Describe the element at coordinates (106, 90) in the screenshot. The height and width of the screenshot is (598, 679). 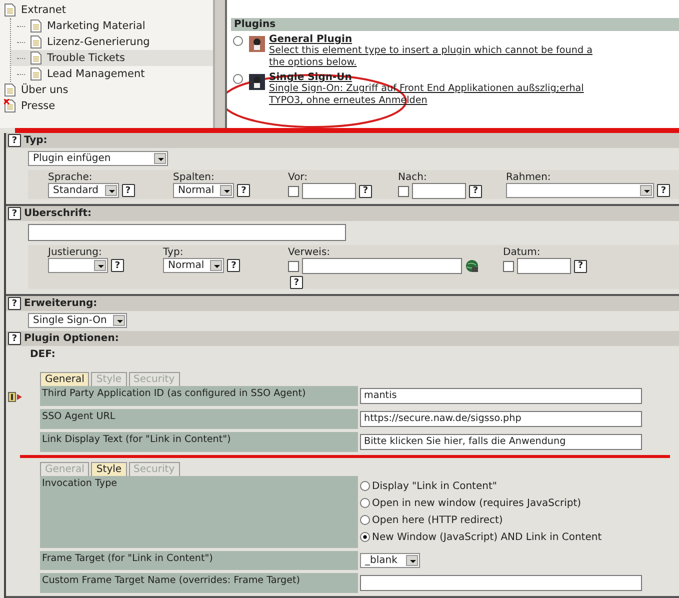
I see `tree-item: Über uns` at that location.